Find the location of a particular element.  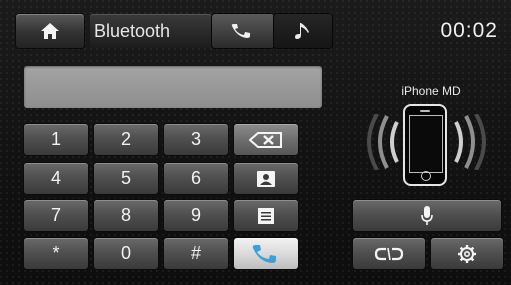

clock: 00:02 is located at coordinates (469, 30).